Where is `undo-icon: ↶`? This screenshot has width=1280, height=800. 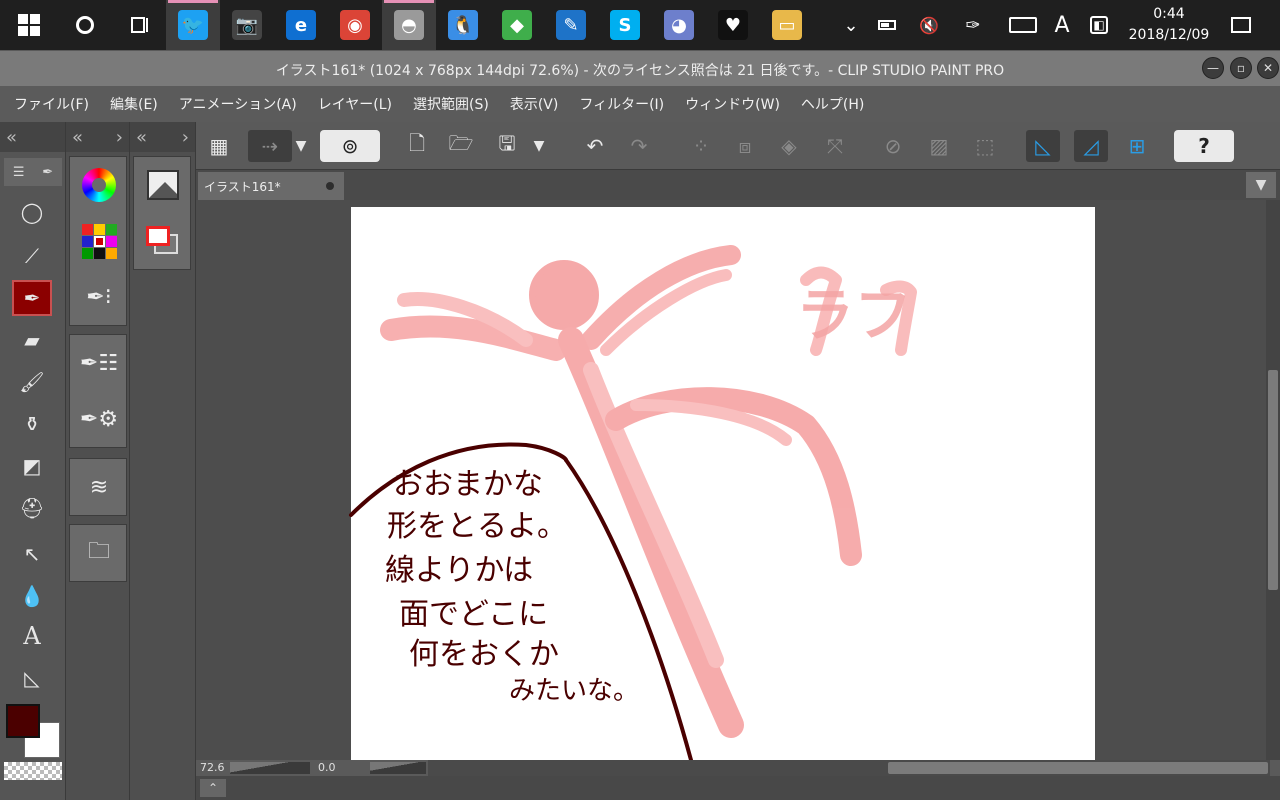 undo-icon: ↶ is located at coordinates (595, 146).